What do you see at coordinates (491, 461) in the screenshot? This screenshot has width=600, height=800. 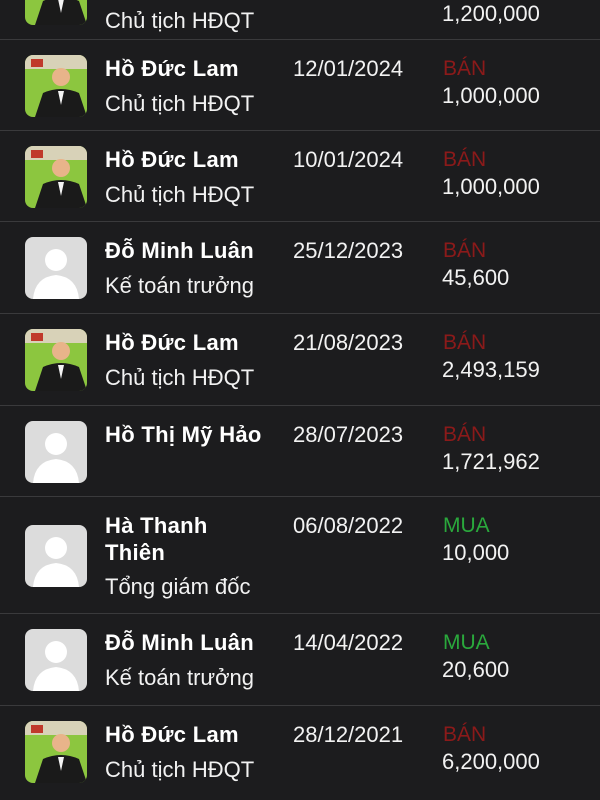 I see `transaction-quantity: 1,721,962` at bounding box center [491, 461].